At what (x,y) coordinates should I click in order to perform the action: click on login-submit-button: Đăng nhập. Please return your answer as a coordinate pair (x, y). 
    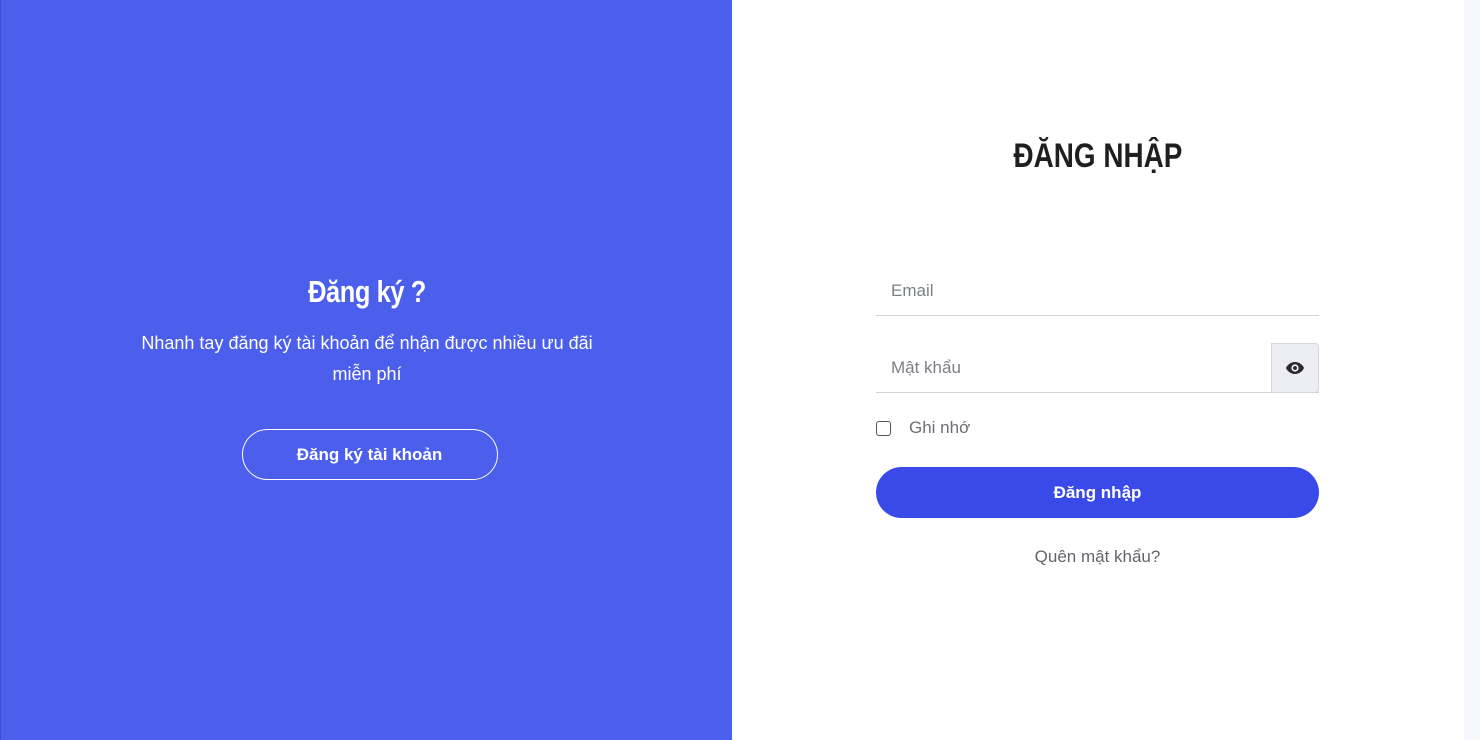
    Looking at the image, I should click on (1097, 492).